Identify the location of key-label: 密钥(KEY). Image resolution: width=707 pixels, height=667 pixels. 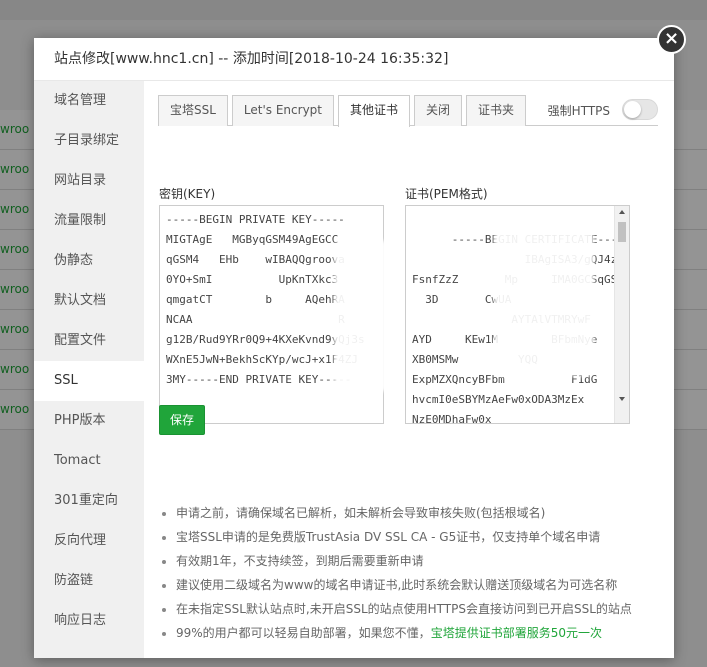
(187, 194).